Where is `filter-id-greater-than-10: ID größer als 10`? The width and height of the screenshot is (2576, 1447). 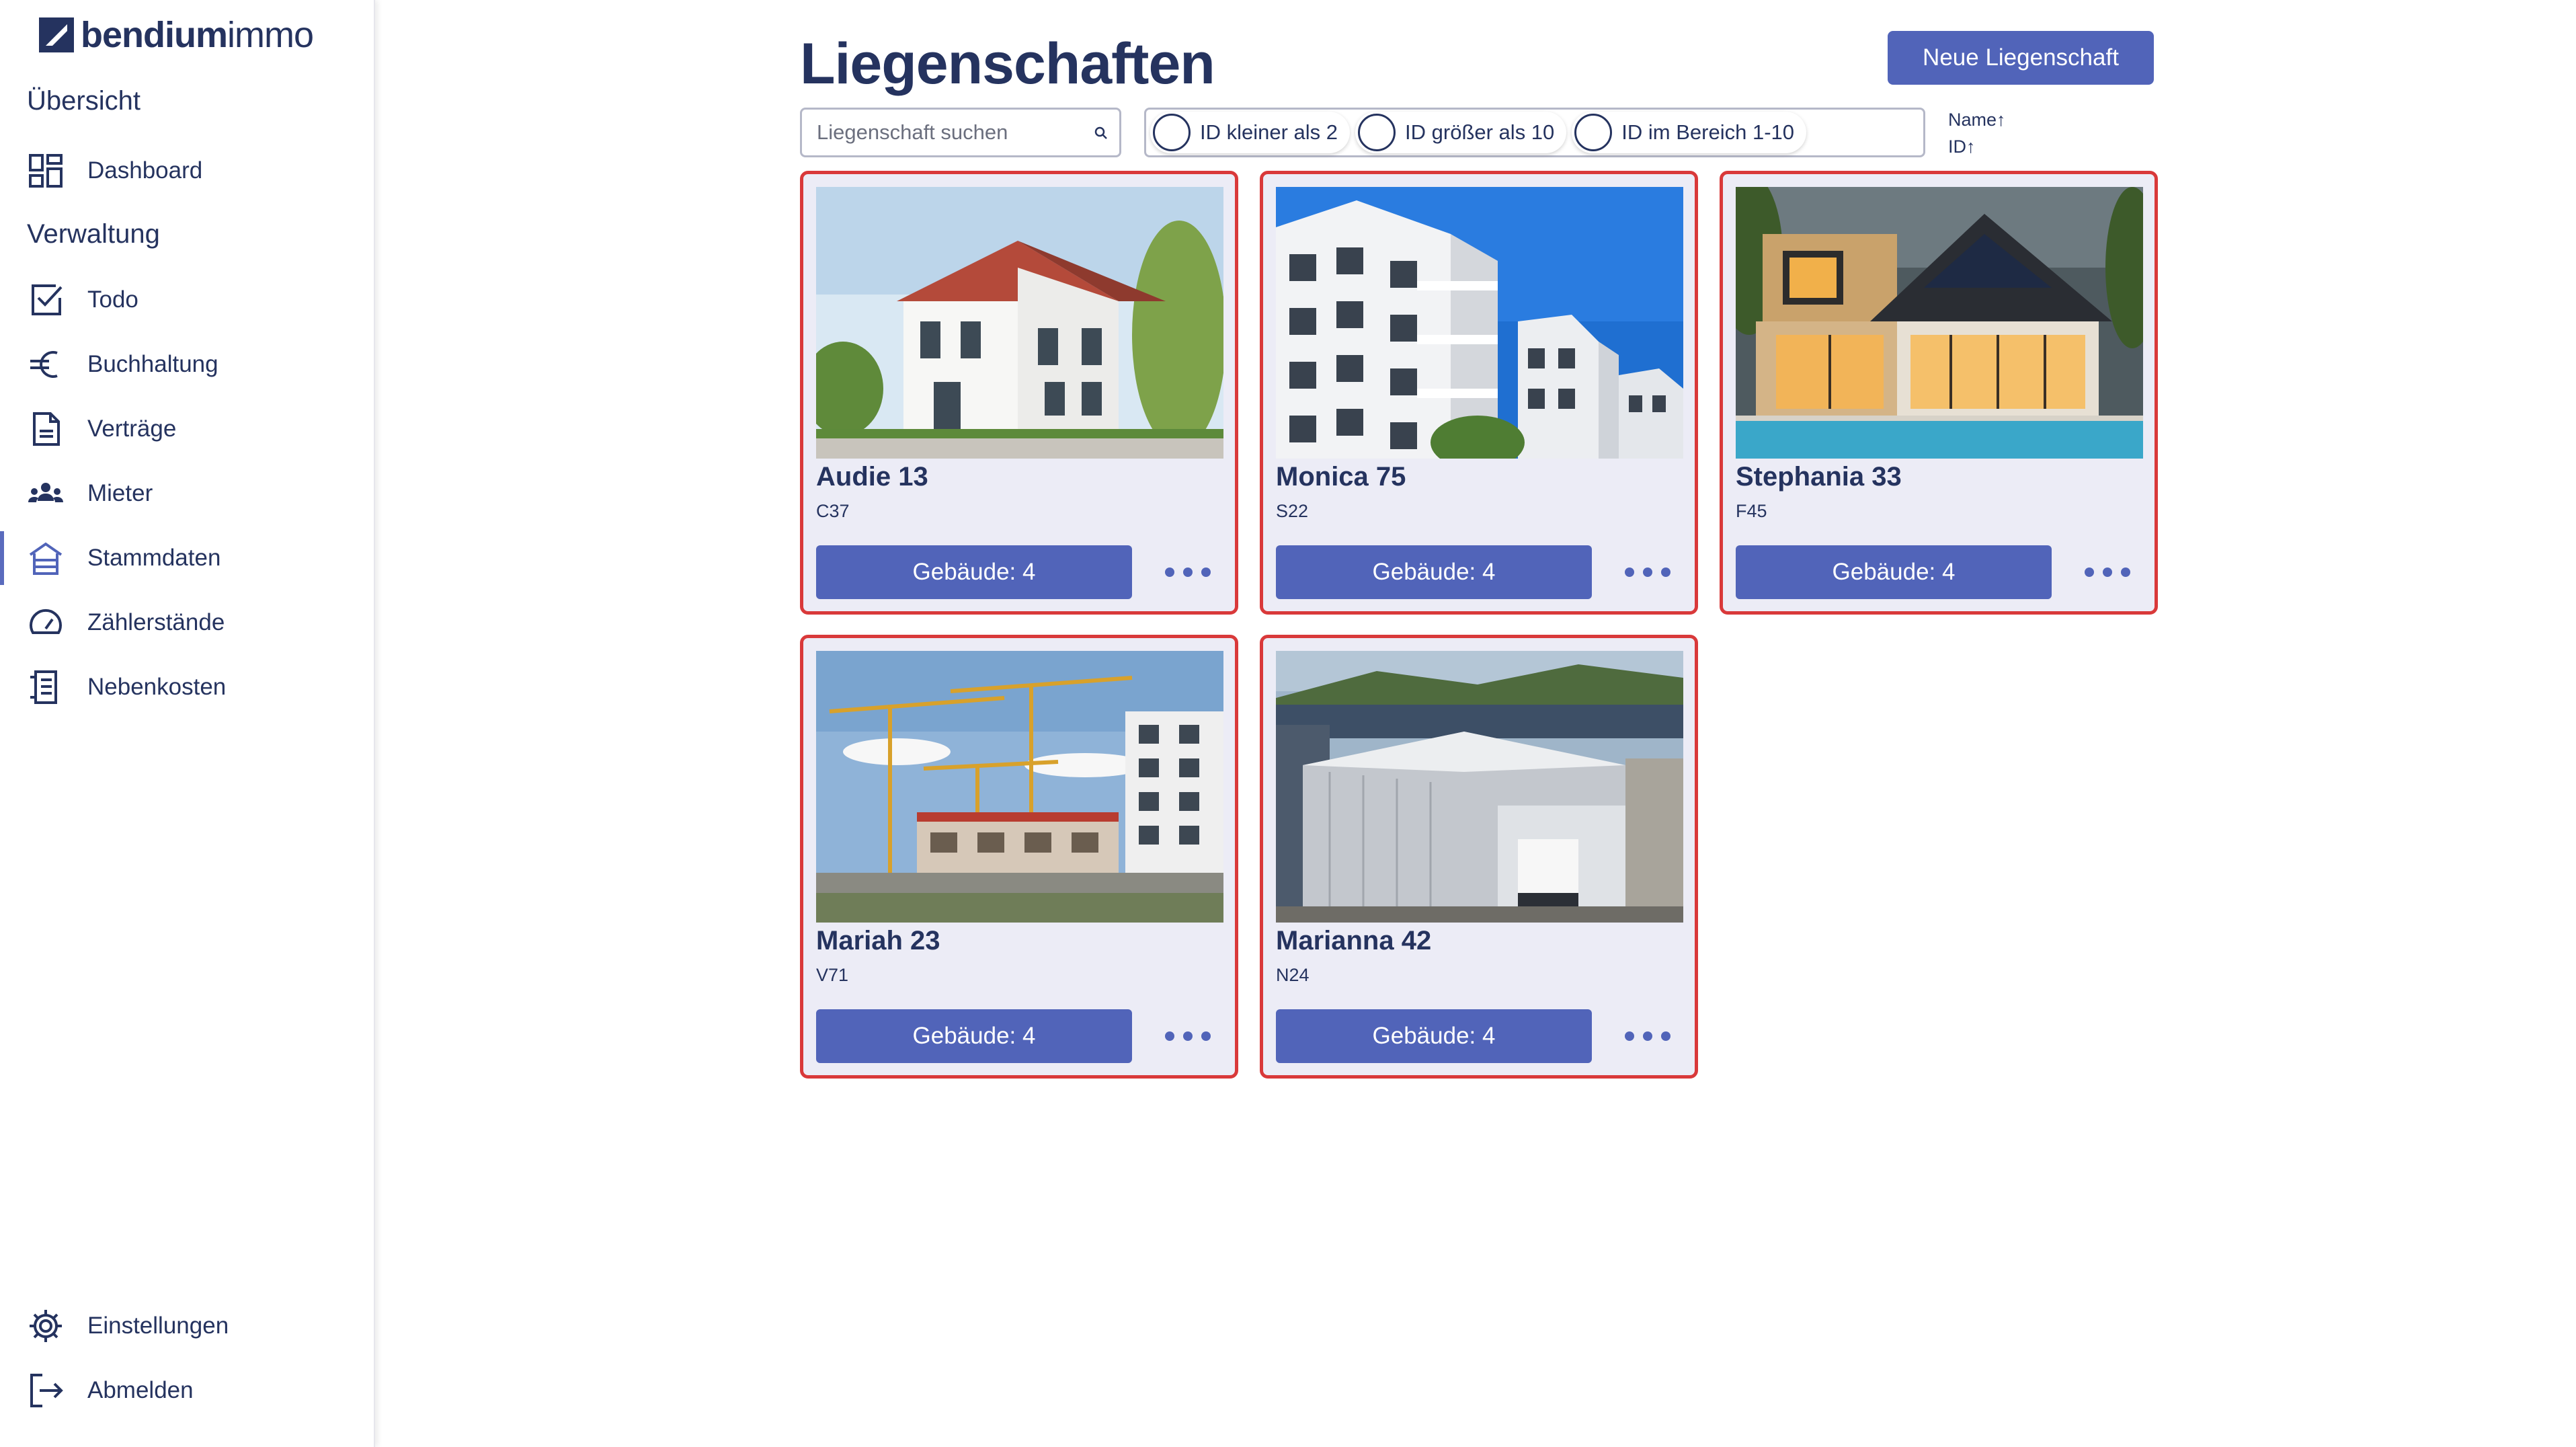 filter-id-greater-than-10: ID größer als 10 is located at coordinates (1461, 132).